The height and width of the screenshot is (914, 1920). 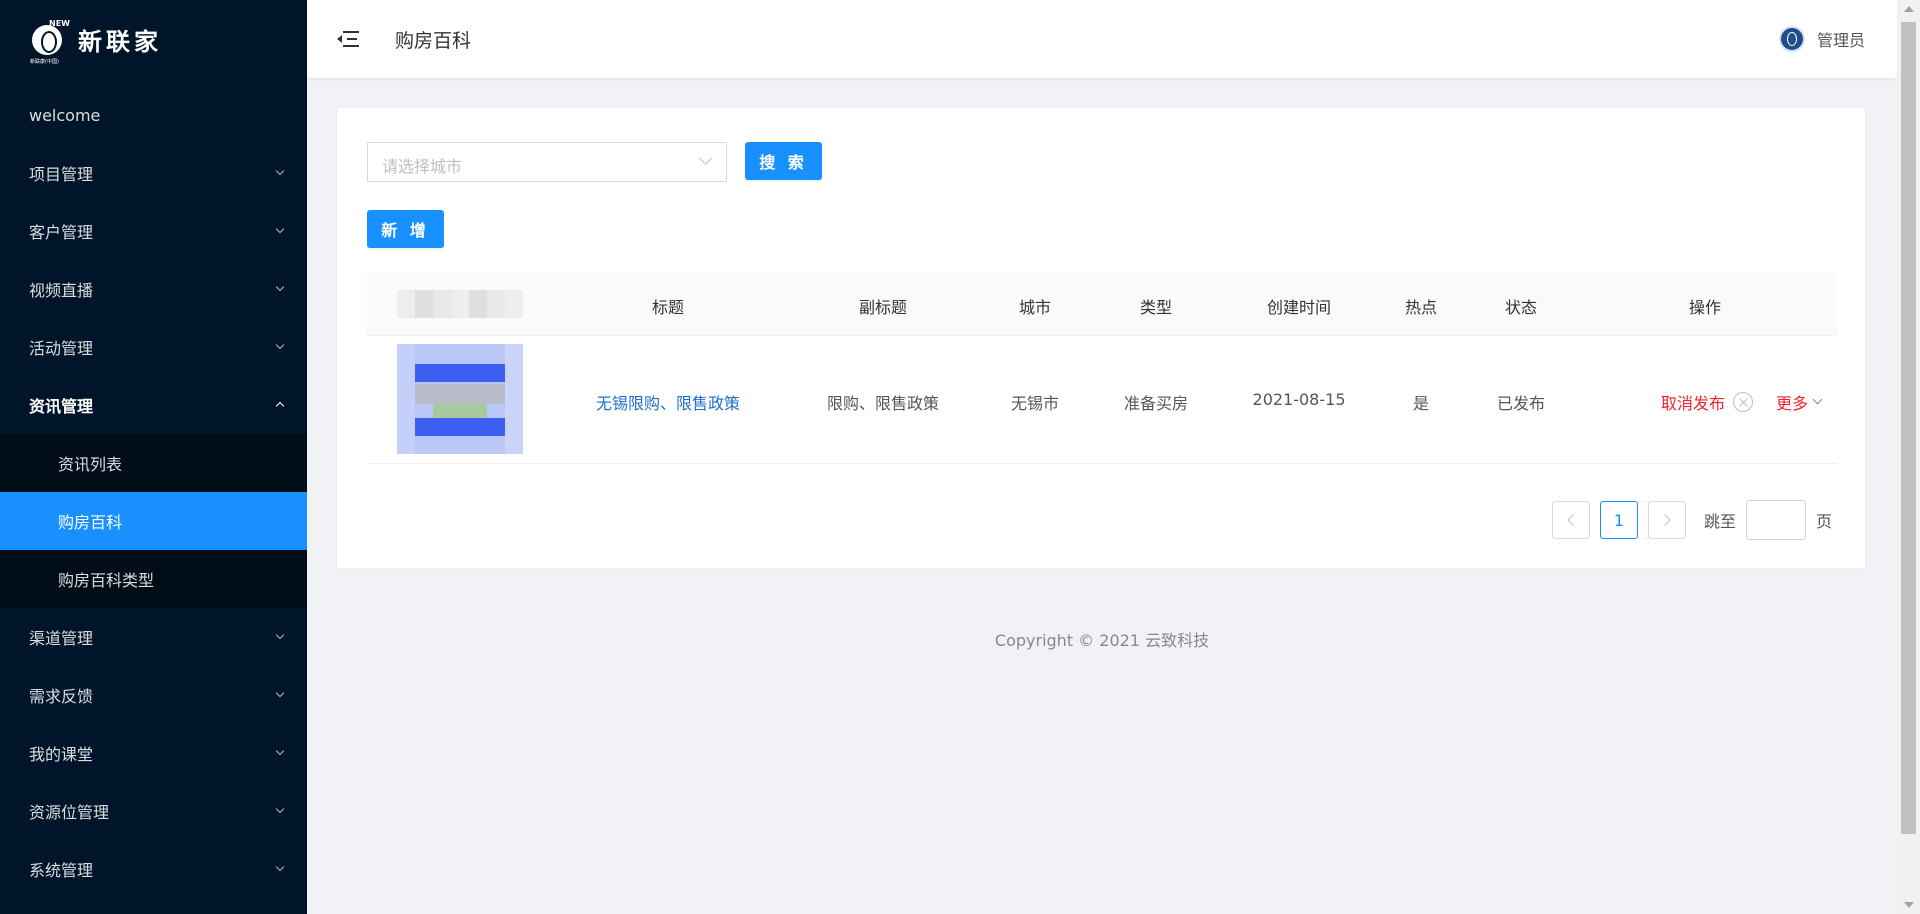 I want to click on pagination: 1 跳至 页, so click(x=1692, y=520).